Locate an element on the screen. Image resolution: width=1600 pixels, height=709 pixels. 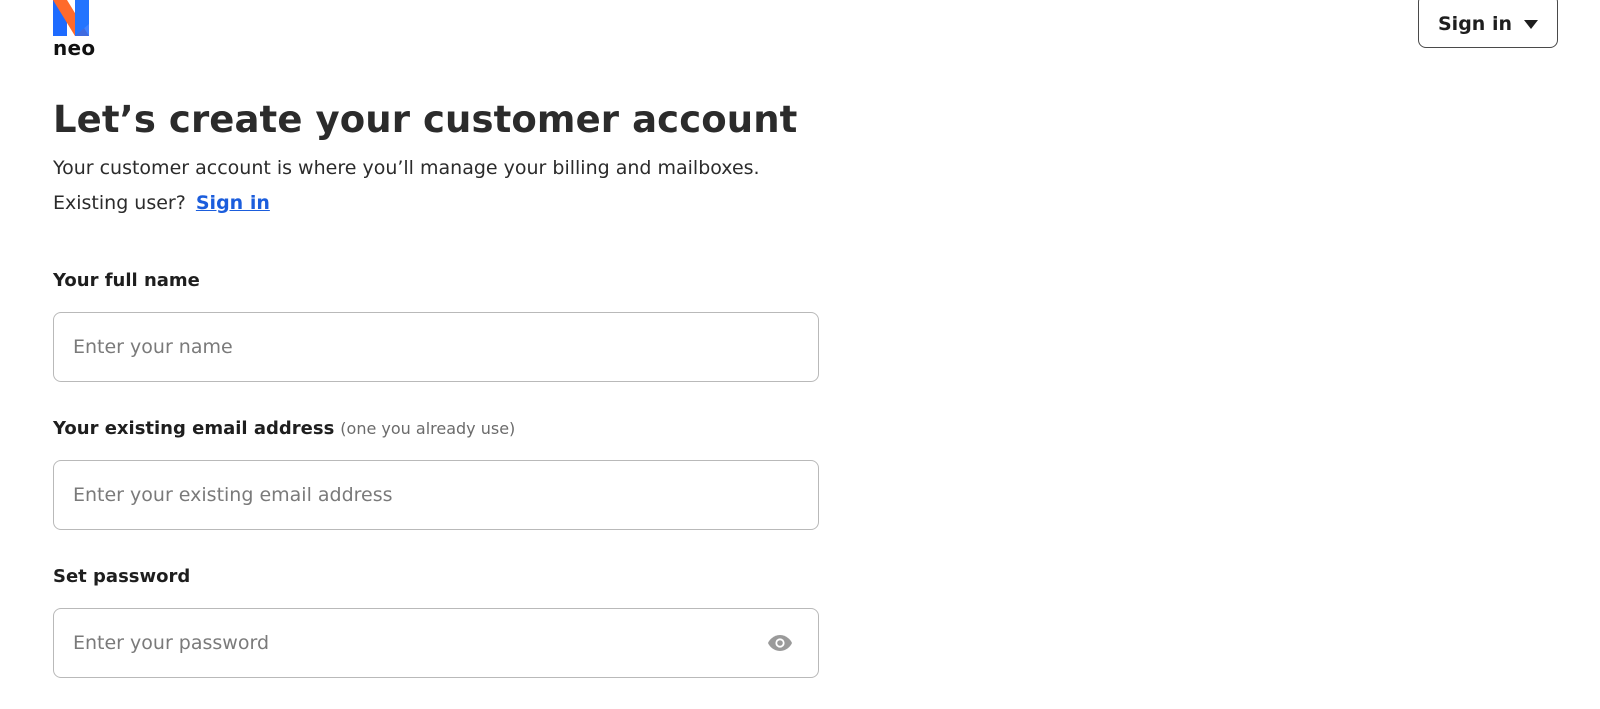
neo-logo-mark-icon is located at coordinates (71, 18).